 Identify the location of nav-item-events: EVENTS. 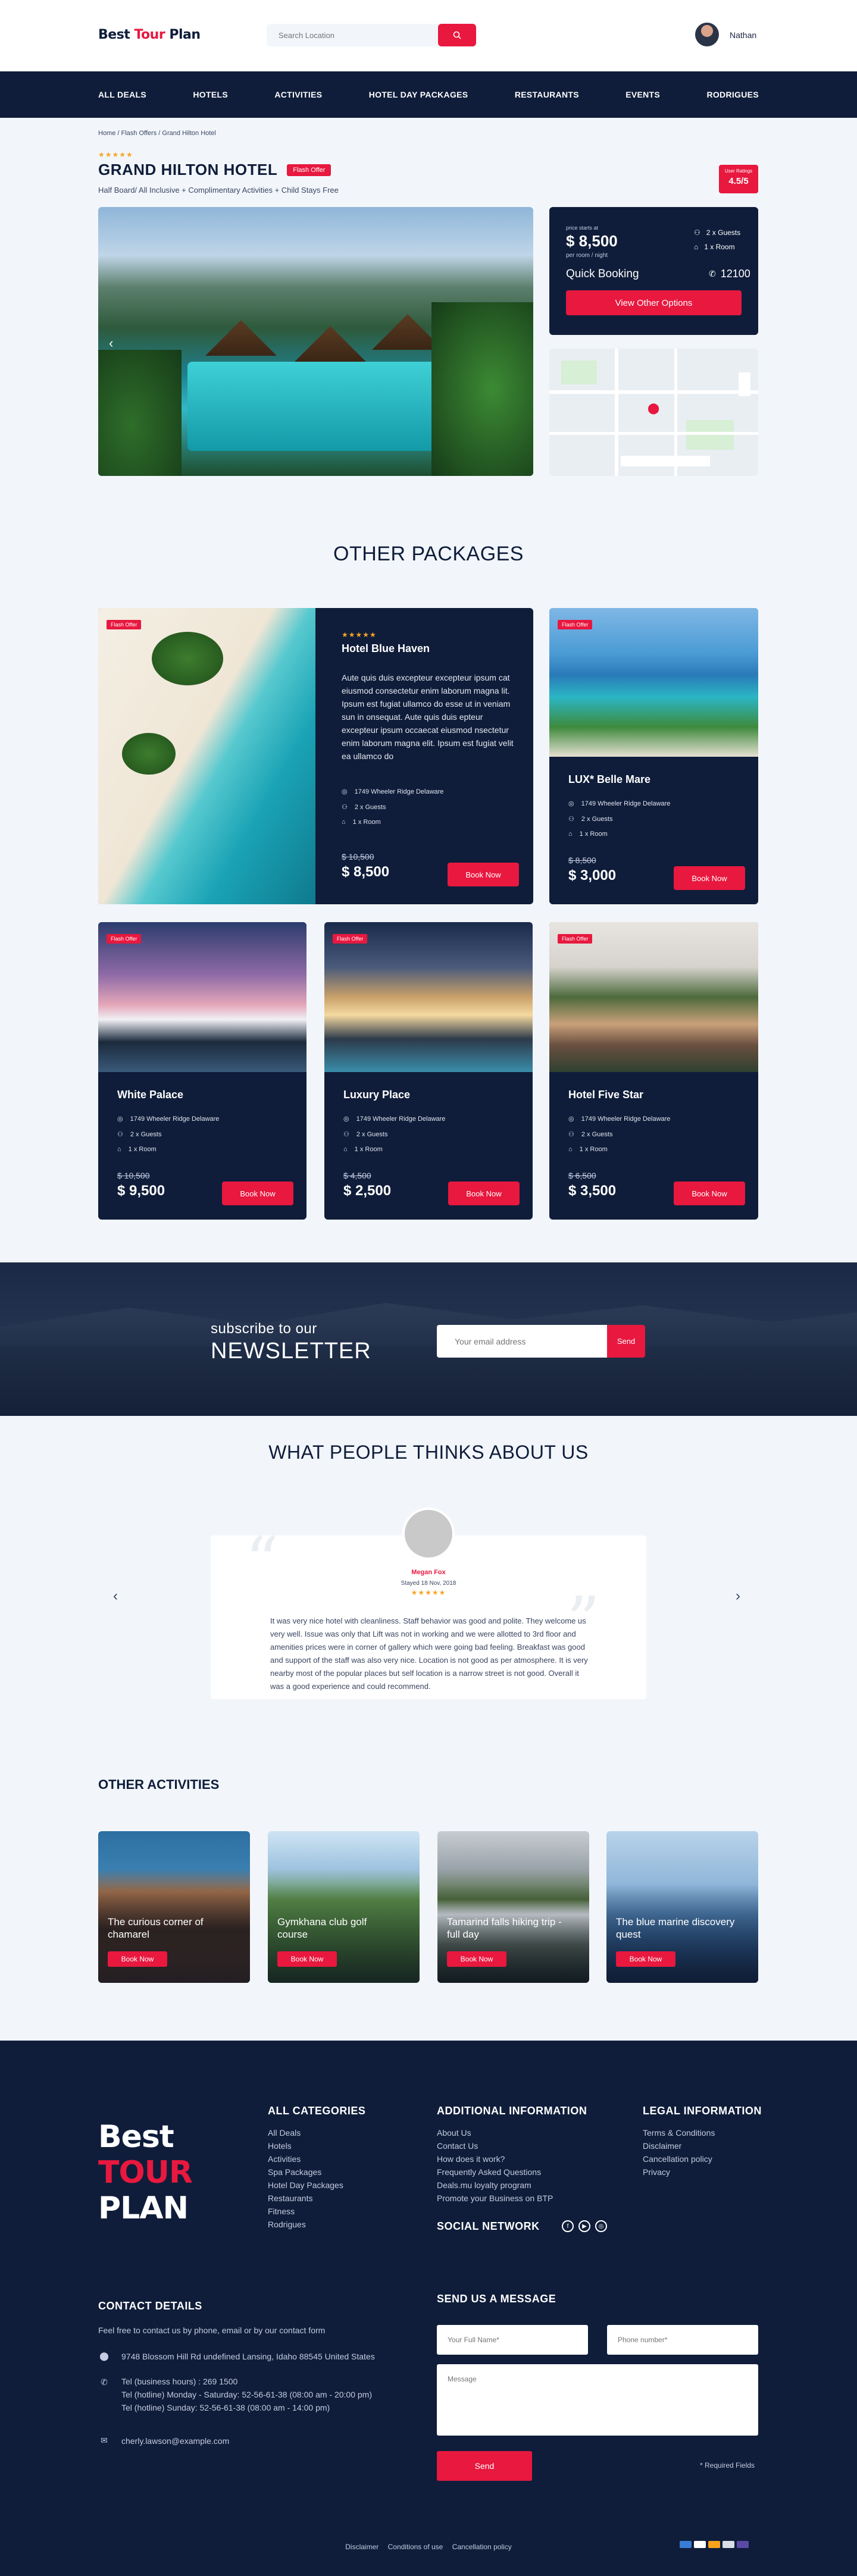
(642, 95).